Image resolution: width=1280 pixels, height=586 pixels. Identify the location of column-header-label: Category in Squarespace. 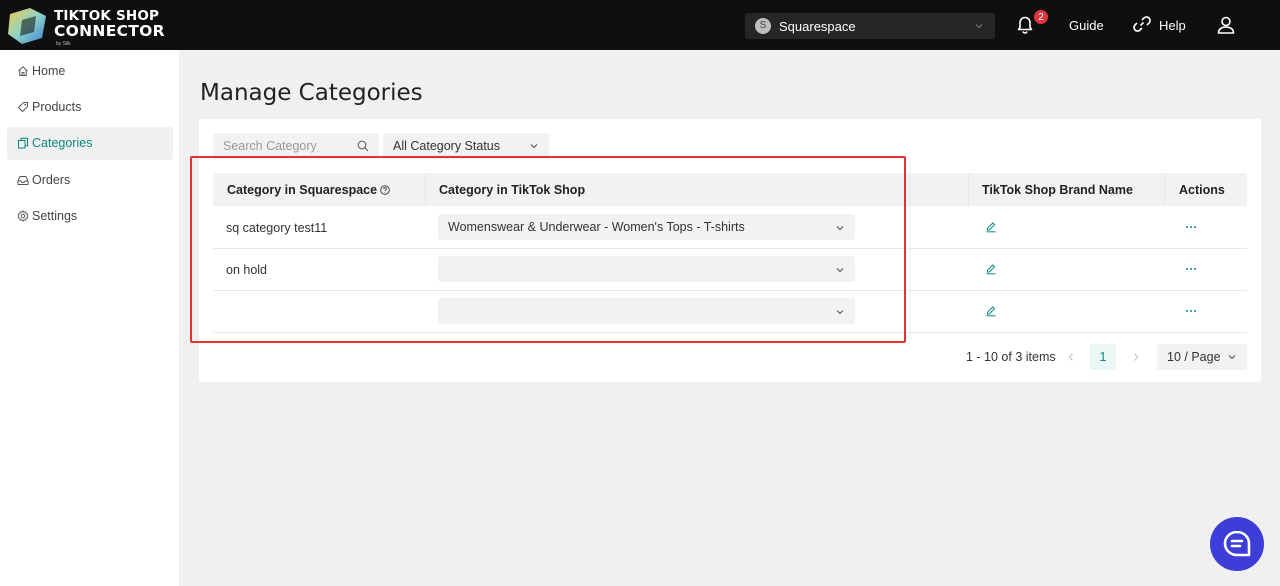
(302, 190).